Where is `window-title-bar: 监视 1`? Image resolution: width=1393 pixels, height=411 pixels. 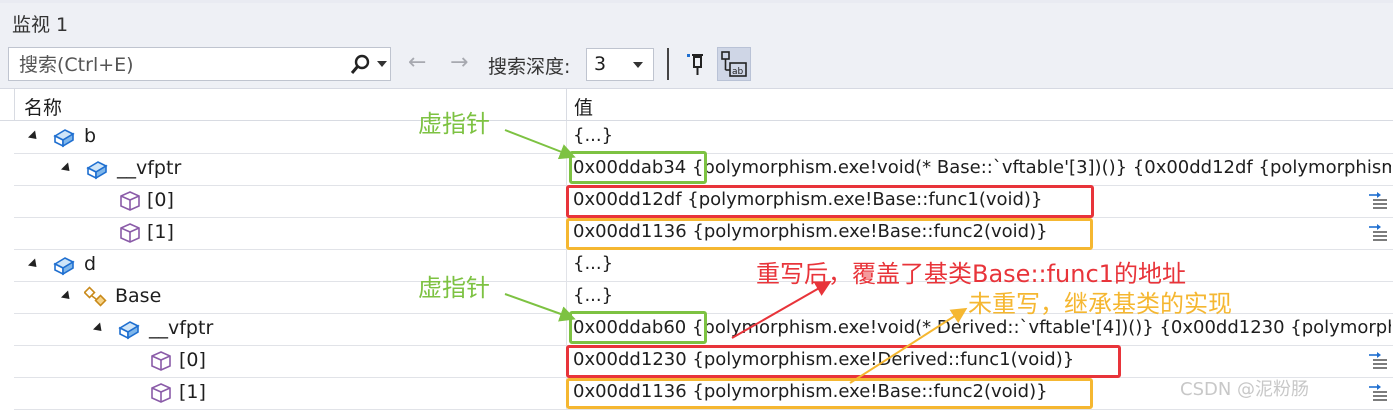
window-title-bar: 监视 1 is located at coordinates (696, 21).